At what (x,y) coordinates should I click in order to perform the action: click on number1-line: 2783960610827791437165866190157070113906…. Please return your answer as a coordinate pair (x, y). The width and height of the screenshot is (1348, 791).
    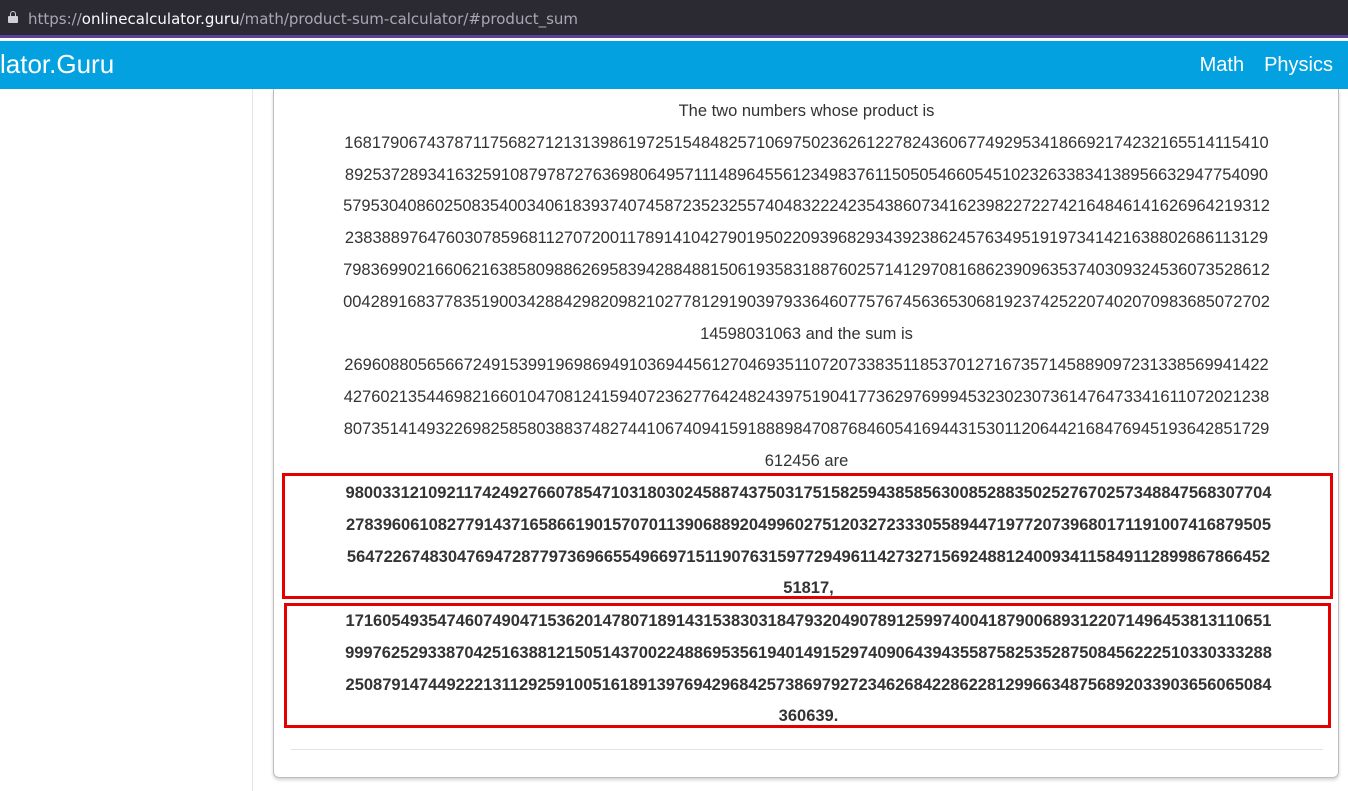
    Looking at the image, I should click on (808, 524).